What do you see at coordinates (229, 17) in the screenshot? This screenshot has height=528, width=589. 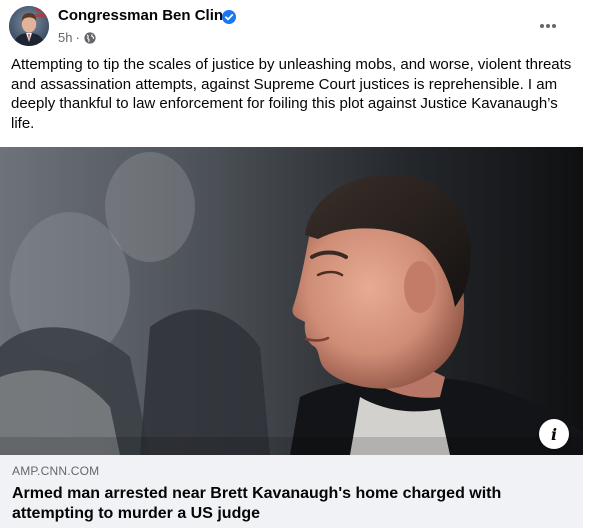 I see `verified-badge-icon` at bounding box center [229, 17].